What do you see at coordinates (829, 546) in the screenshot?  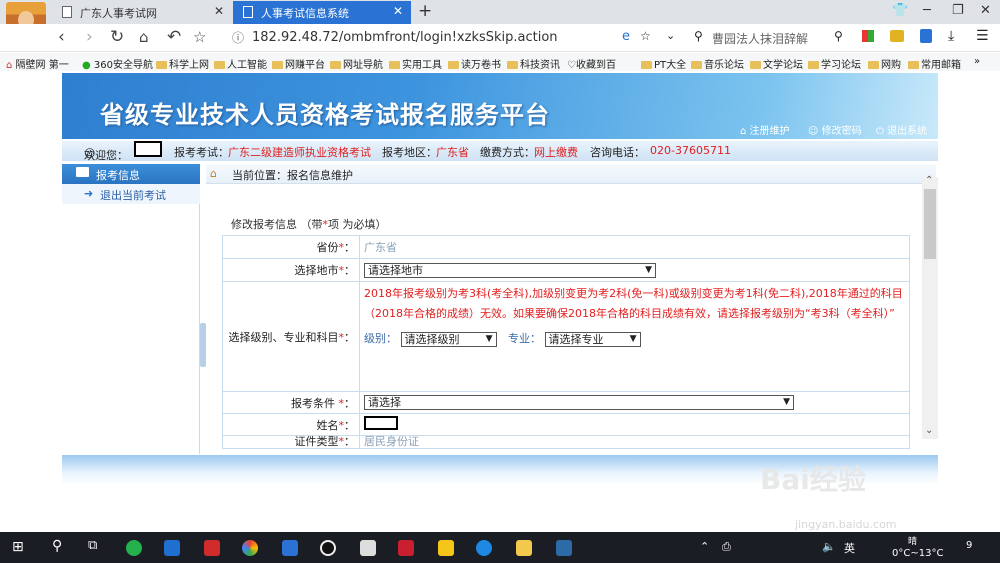 I see `volume-icon: 🔈` at bounding box center [829, 546].